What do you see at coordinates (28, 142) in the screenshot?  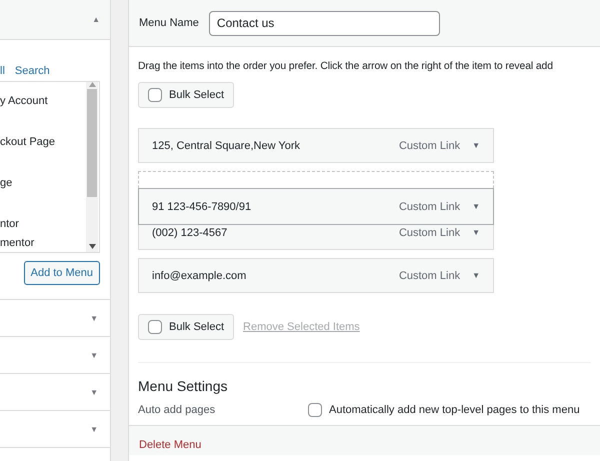 I see `page-item: ckout Page` at bounding box center [28, 142].